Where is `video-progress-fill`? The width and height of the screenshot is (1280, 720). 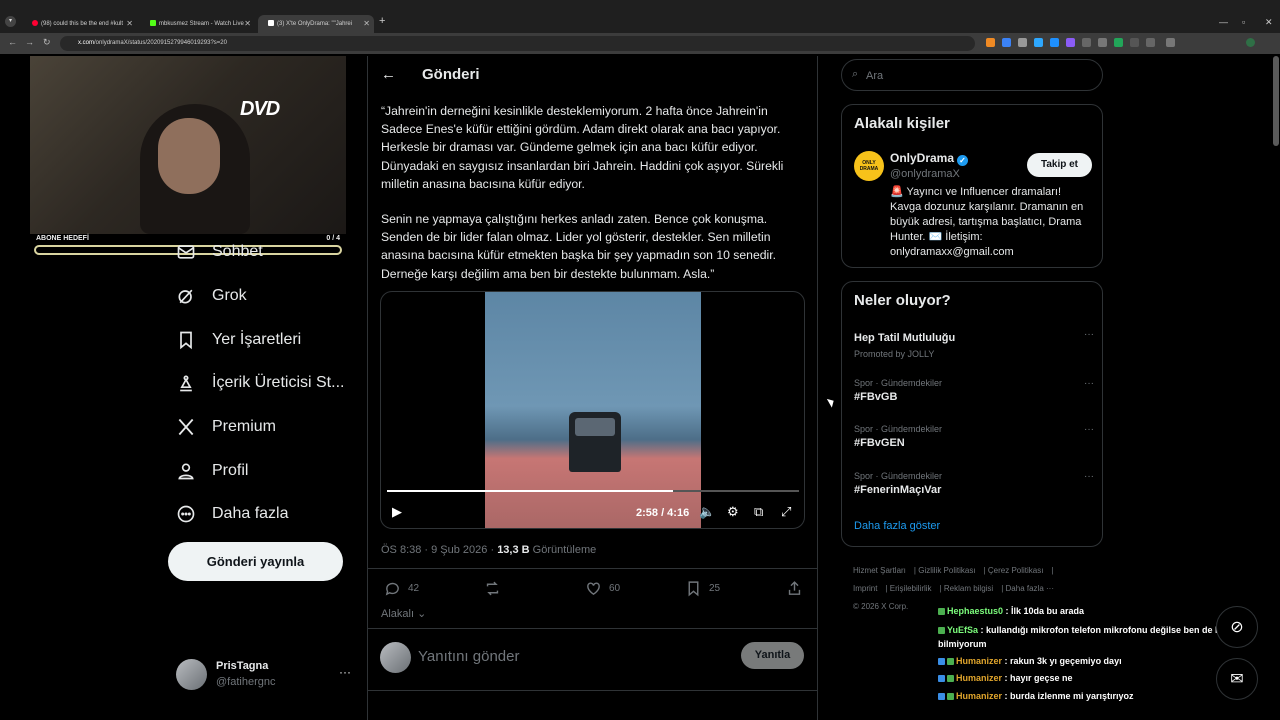 video-progress-fill is located at coordinates (530, 491).